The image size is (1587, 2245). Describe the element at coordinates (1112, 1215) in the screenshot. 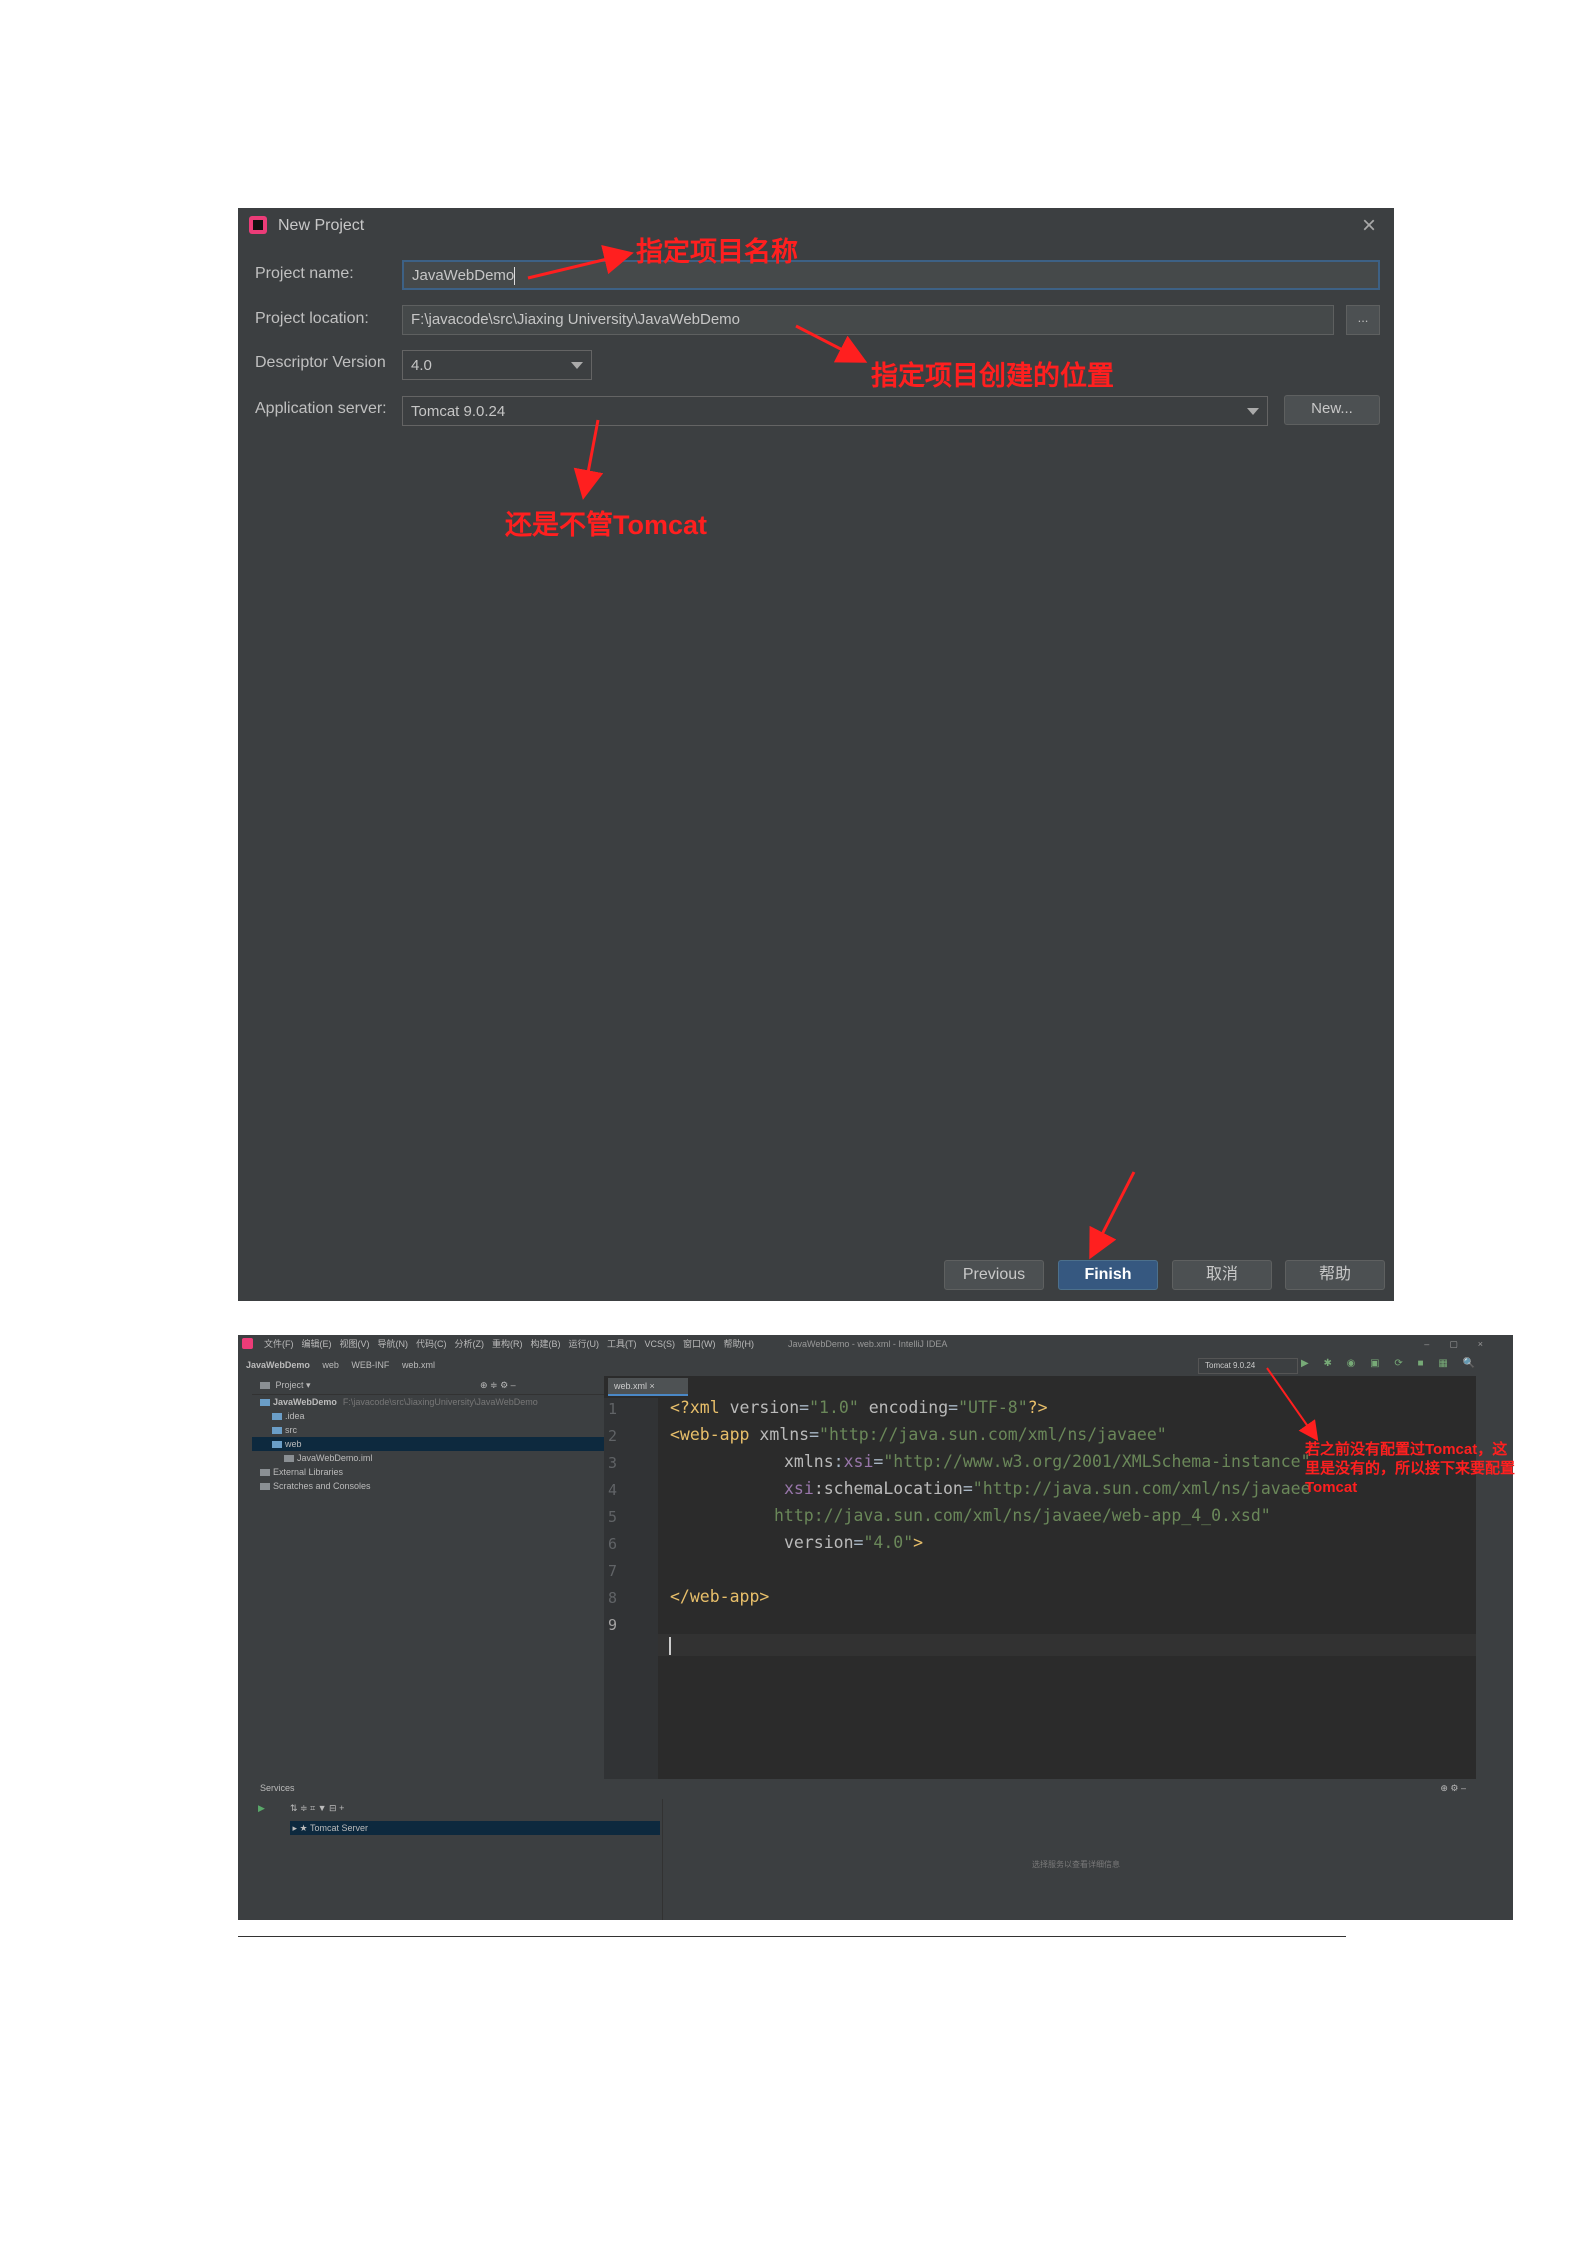

I see `arrow-to-finish-button` at that location.